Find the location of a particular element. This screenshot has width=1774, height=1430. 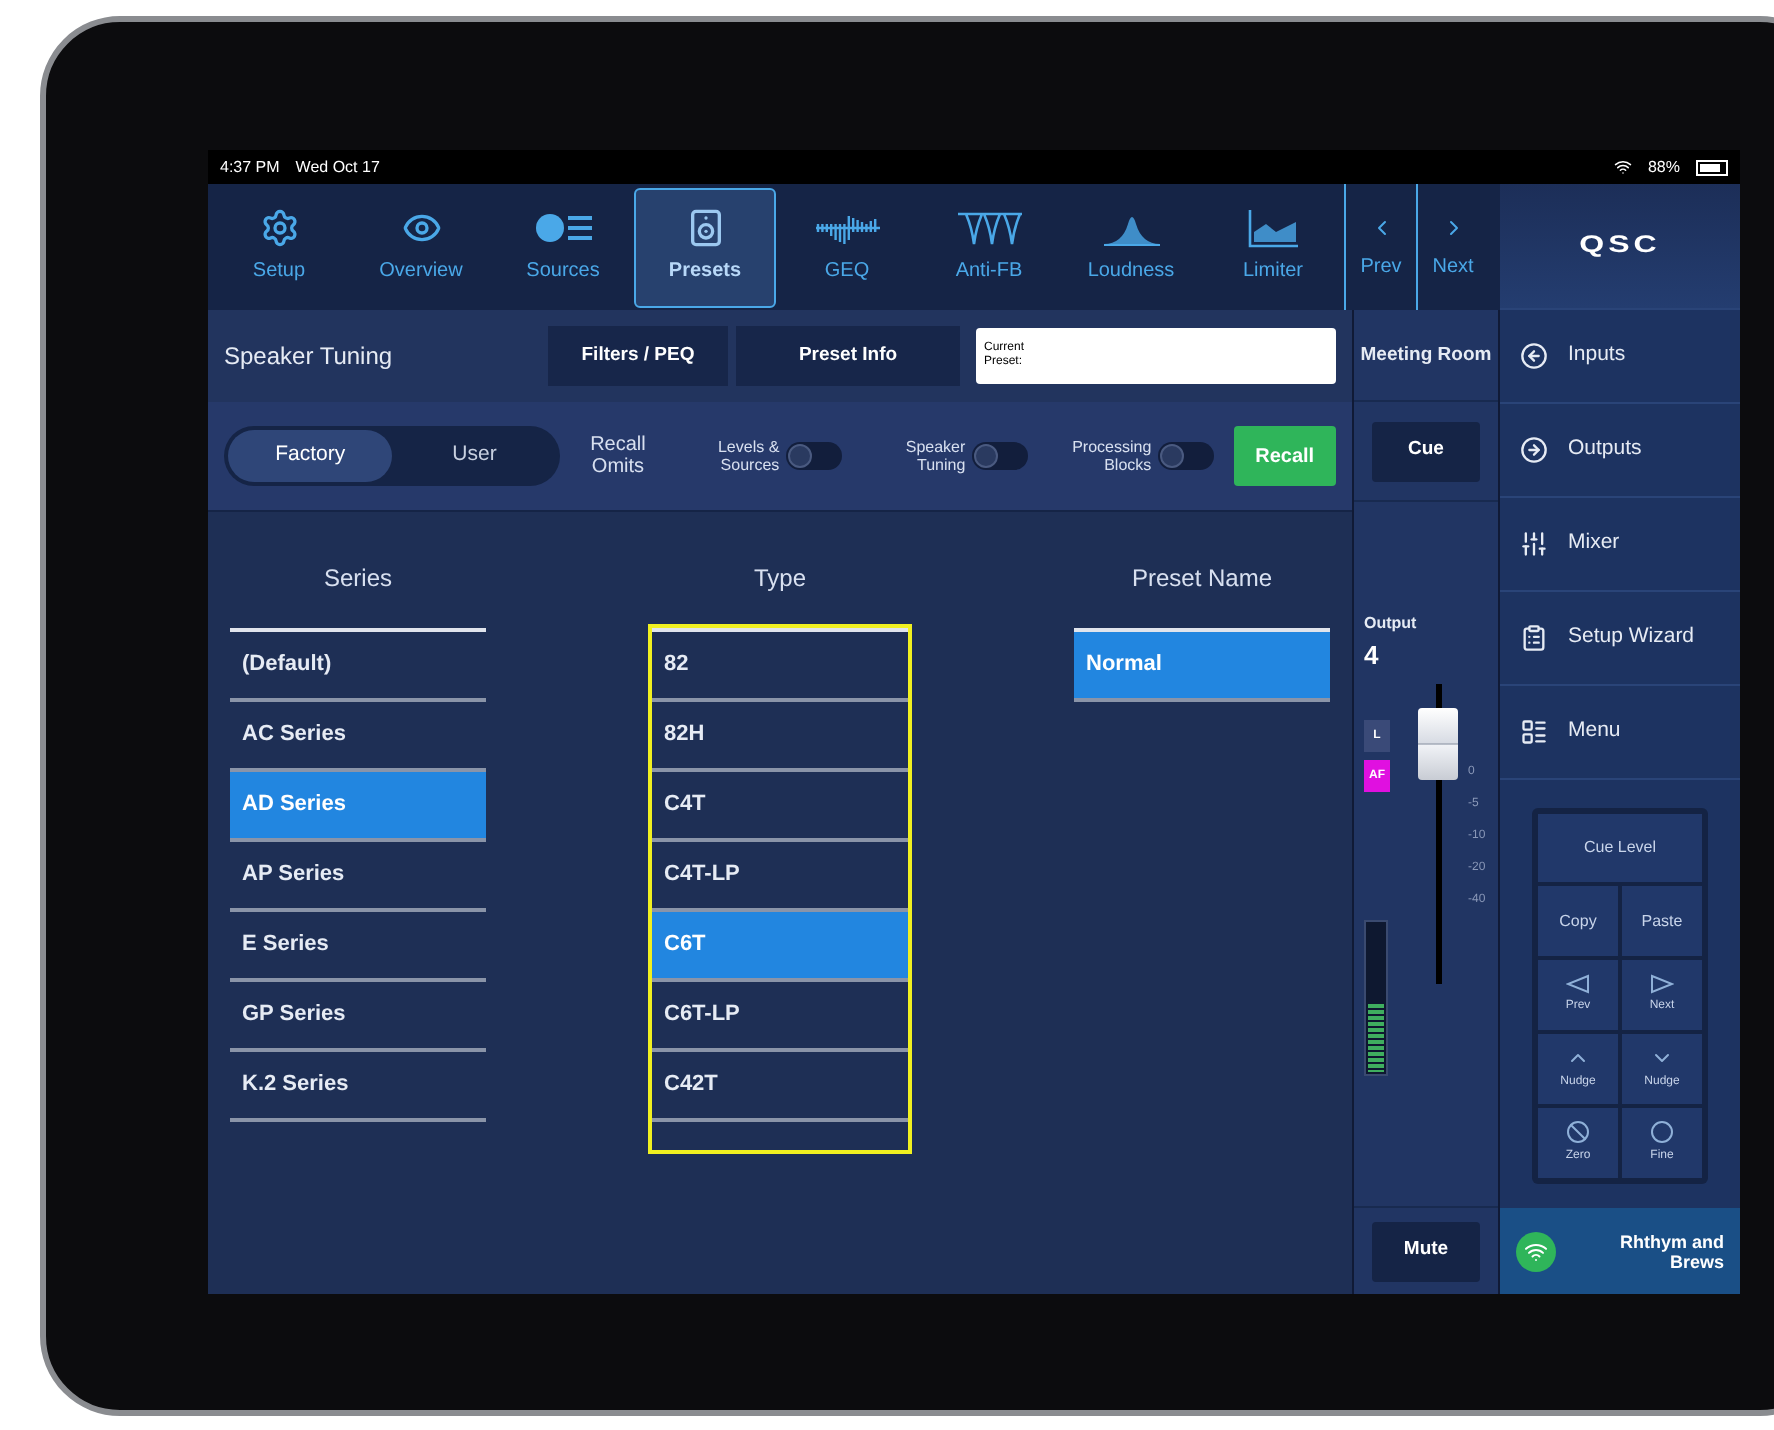

channel-name: Meeting Room is located at coordinates (1426, 356).